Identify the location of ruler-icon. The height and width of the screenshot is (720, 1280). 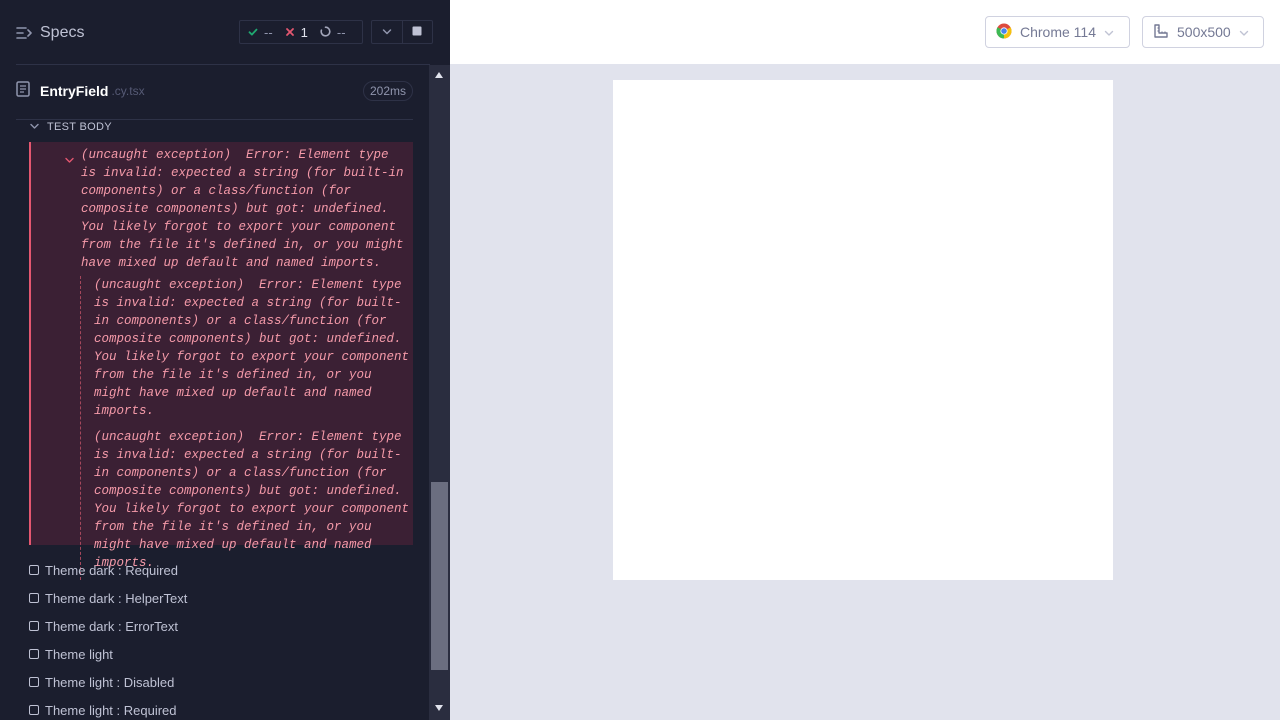
(1161, 32).